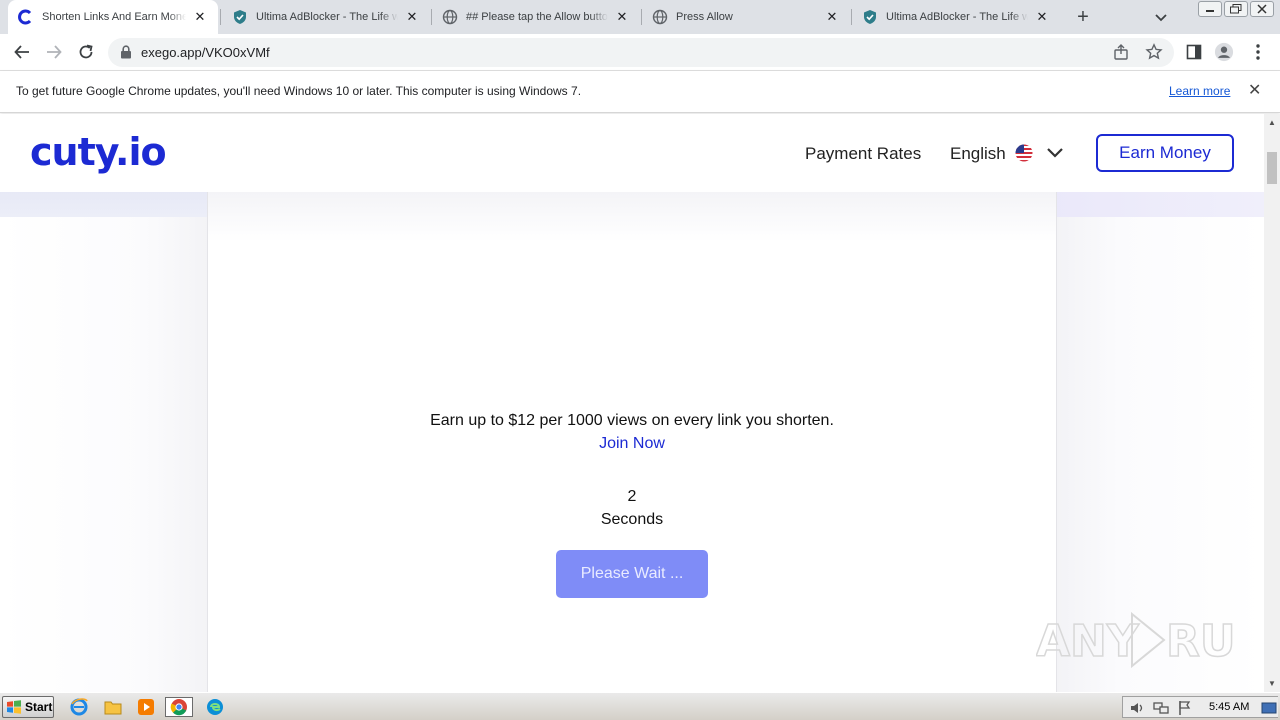 This screenshot has height=720, width=1280. Describe the element at coordinates (54, 52) in the screenshot. I see `forward-arrow-icon` at that location.